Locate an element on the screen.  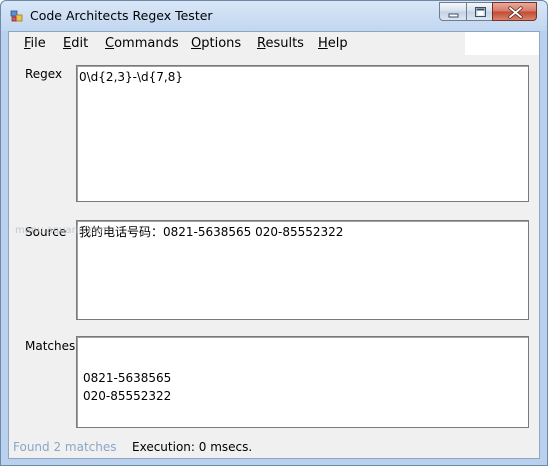
menu-help-accel: H is located at coordinates (323, 43).